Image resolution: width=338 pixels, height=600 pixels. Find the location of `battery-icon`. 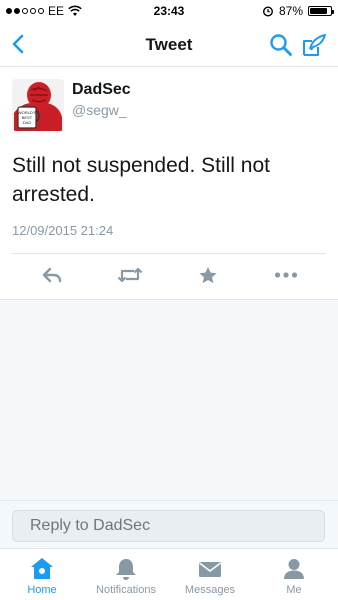

battery-icon is located at coordinates (321, 11).